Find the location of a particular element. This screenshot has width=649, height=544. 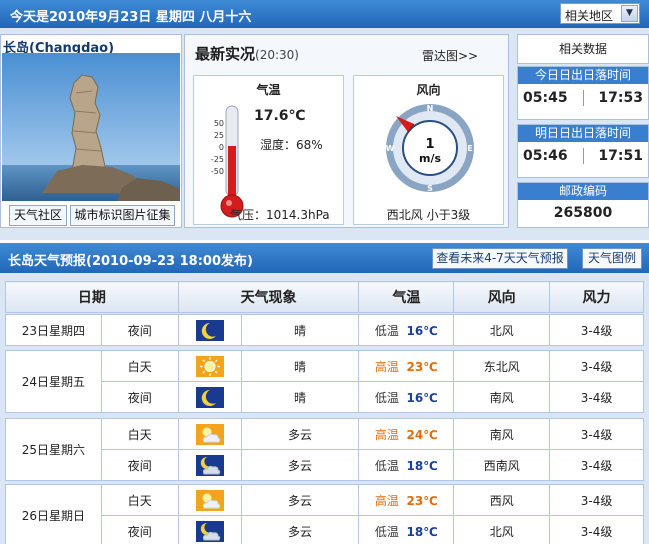

related-data-title: 相关数据 is located at coordinates (583, 49).